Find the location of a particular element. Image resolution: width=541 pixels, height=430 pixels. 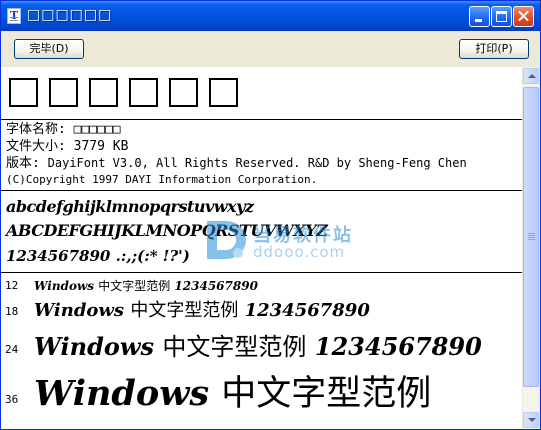

size-label: 36 is located at coordinates (12, 399).